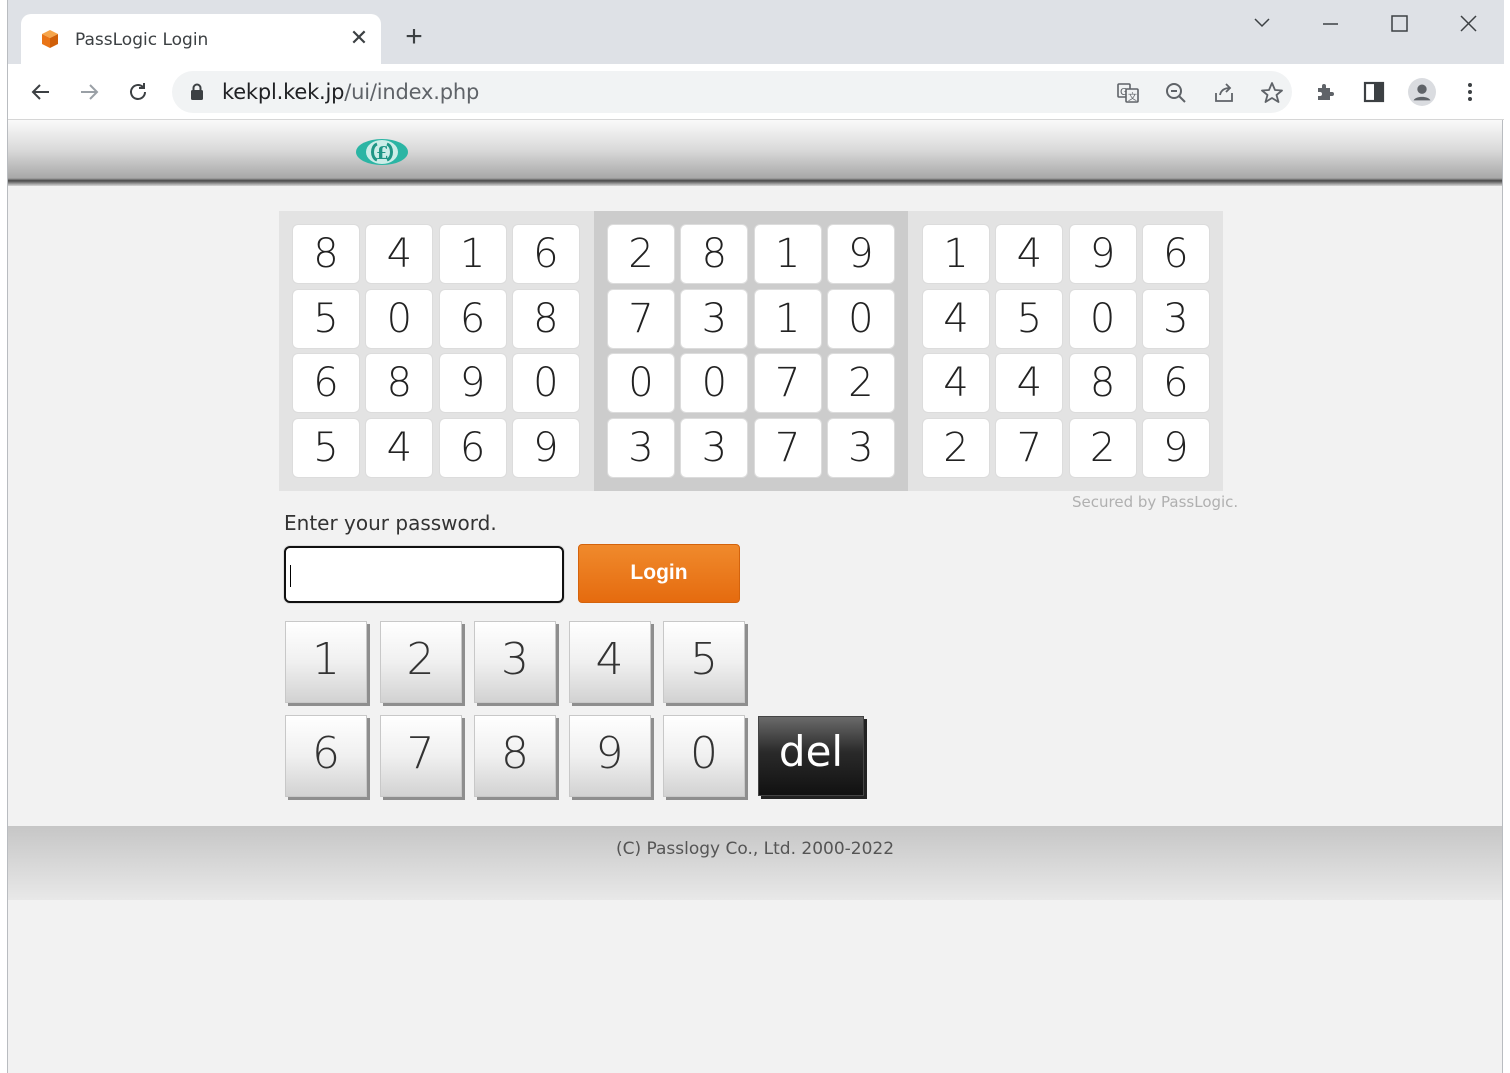  Describe the element at coordinates (1422, 92) in the screenshot. I see `profile-avatar-icon` at that location.